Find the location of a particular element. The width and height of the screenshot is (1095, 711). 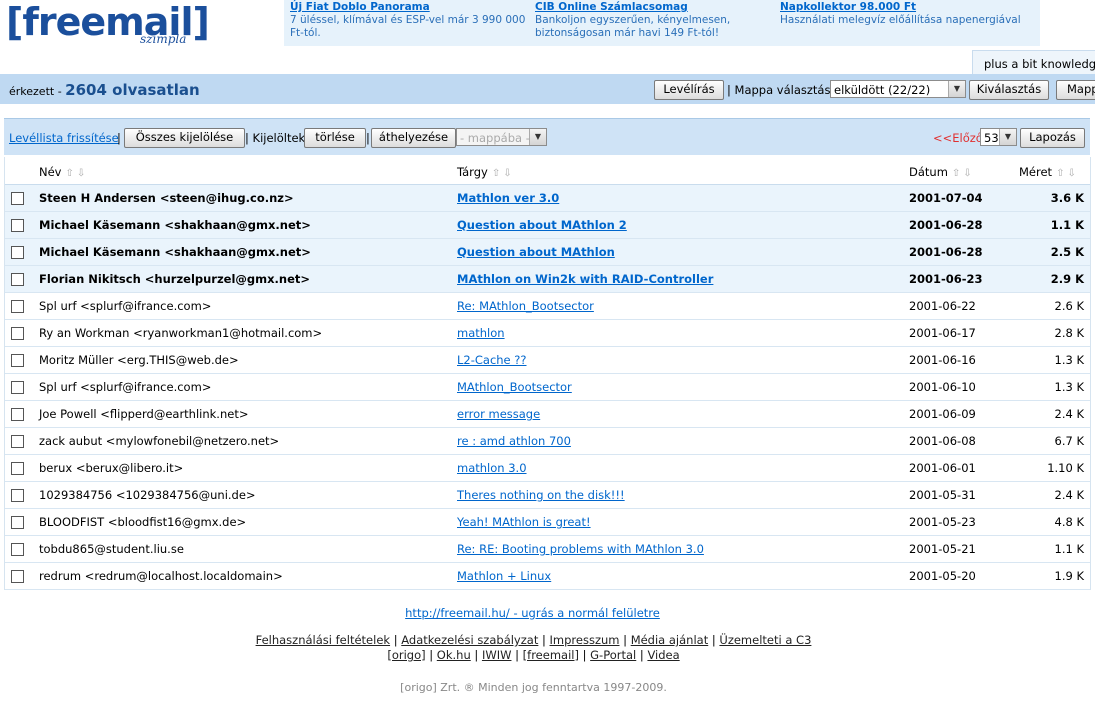

date: 2001-06-17 is located at coordinates (942, 333).